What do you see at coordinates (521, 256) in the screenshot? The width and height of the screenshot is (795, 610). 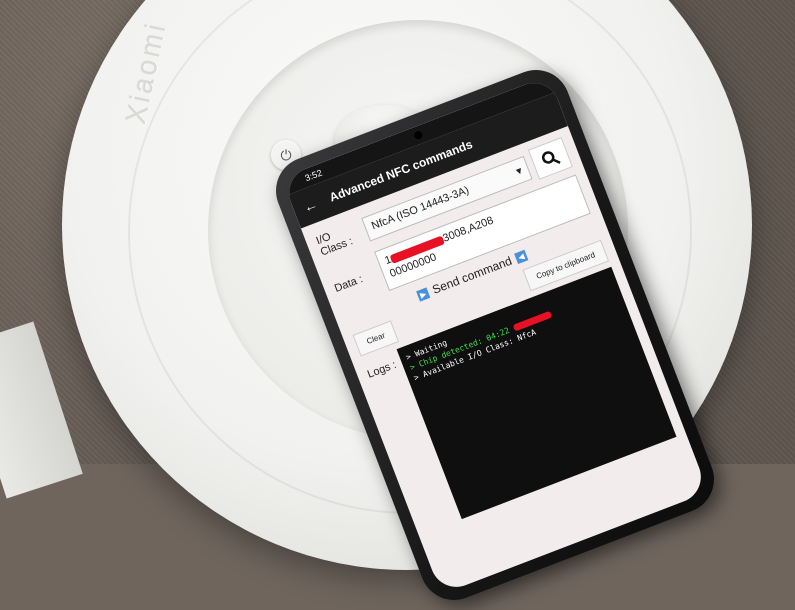 I see `play-icon: ◀` at bounding box center [521, 256].